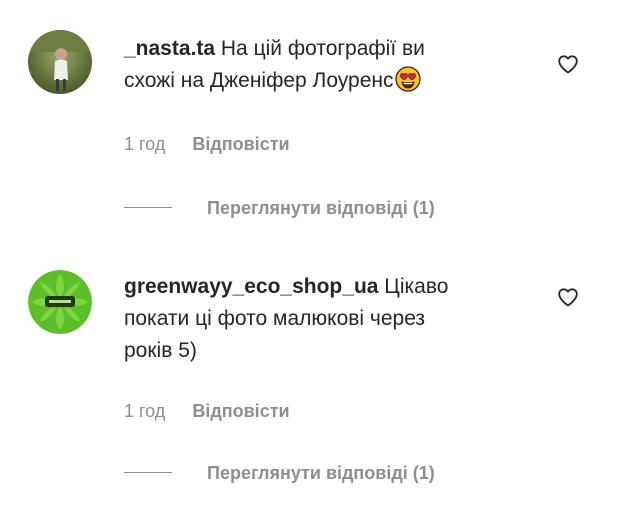 This screenshot has width=620, height=513. Describe the element at coordinates (160, 350) in the screenshot. I see `comment-body-line3: років 5)` at that location.